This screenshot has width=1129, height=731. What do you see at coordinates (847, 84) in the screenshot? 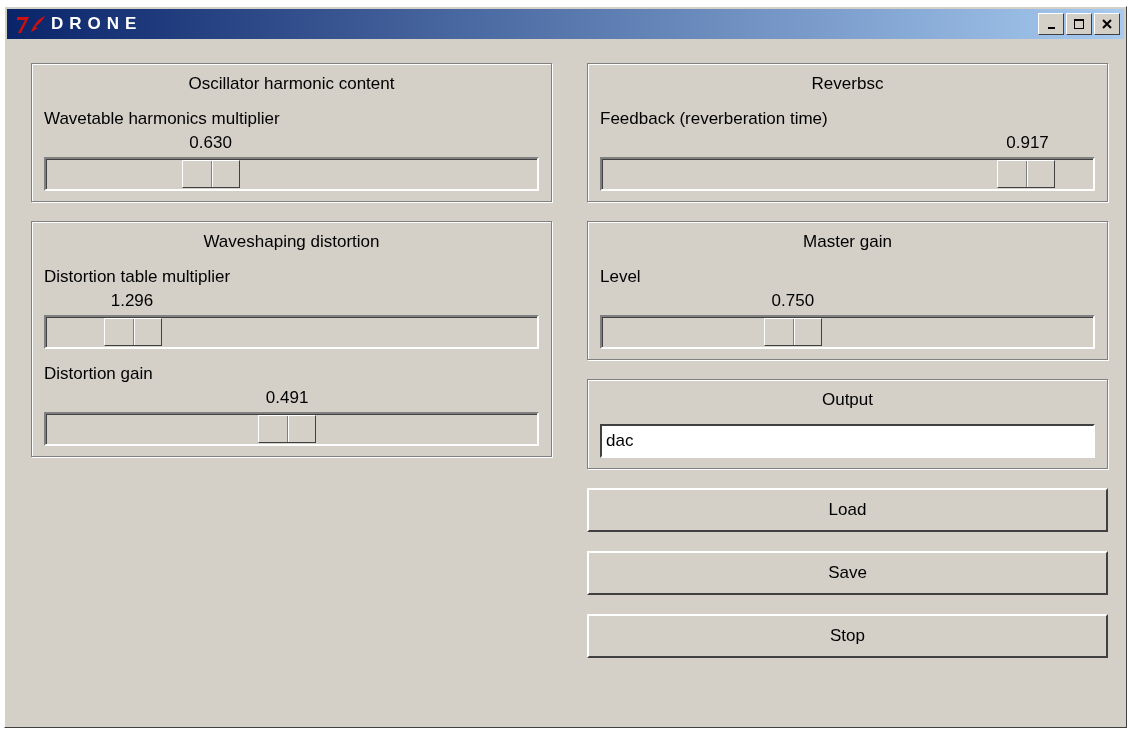
I see `frame-title: Reverbsc` at bounding box center [847, 84].